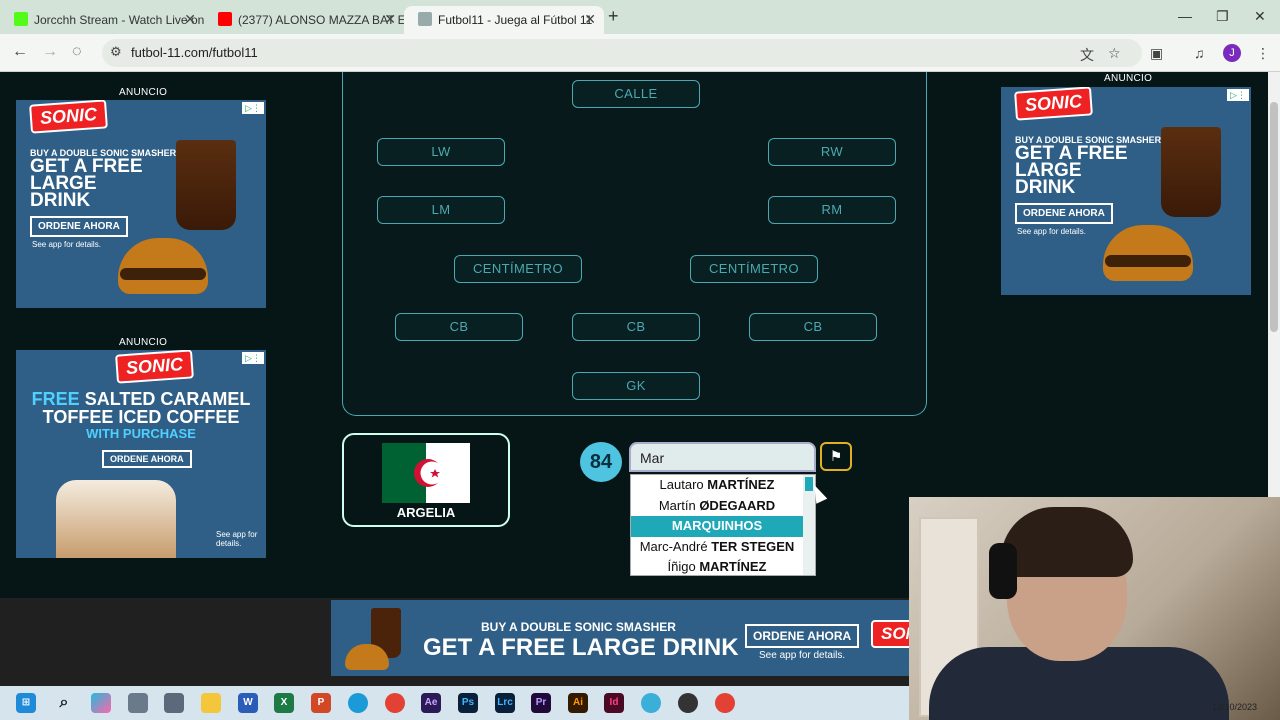 Image resolution: width=1280 pixels, height=720 pixels. What do you see at coordinates (101, 703) in the screenshot?
I see `copilot-icon` at bounding box center [101, 703].